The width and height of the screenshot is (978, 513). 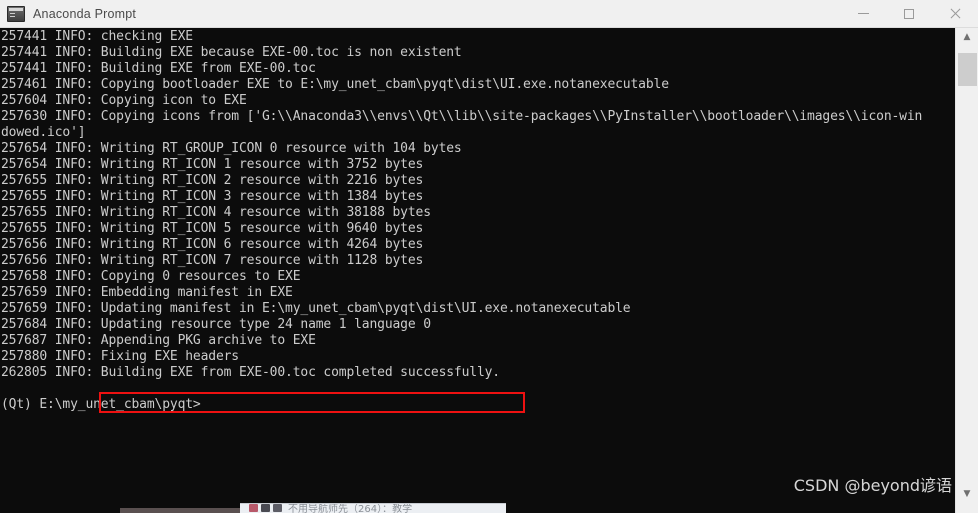 I want to click on console-icon, so click(x=16, y=13).